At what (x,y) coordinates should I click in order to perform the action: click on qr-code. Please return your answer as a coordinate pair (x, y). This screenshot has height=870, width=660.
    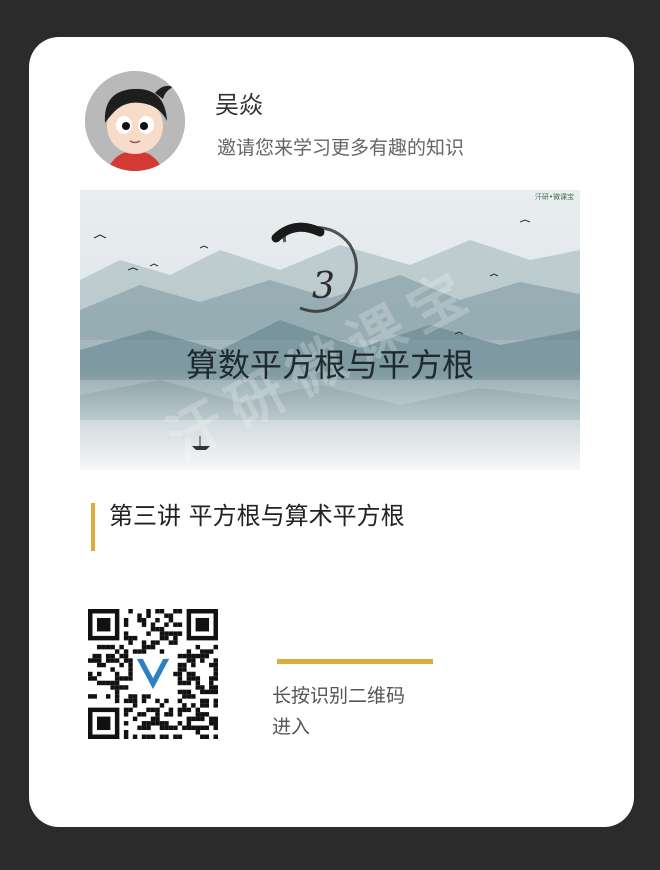
    Looking at the image, I should click on (153, 674).